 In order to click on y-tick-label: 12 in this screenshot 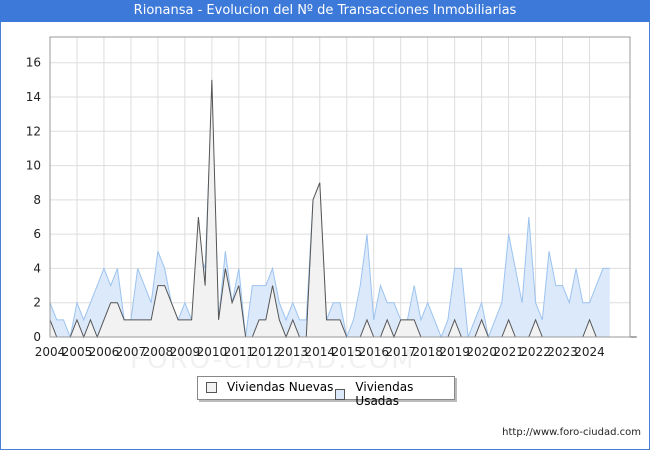, I will do `click(33, 131)`.